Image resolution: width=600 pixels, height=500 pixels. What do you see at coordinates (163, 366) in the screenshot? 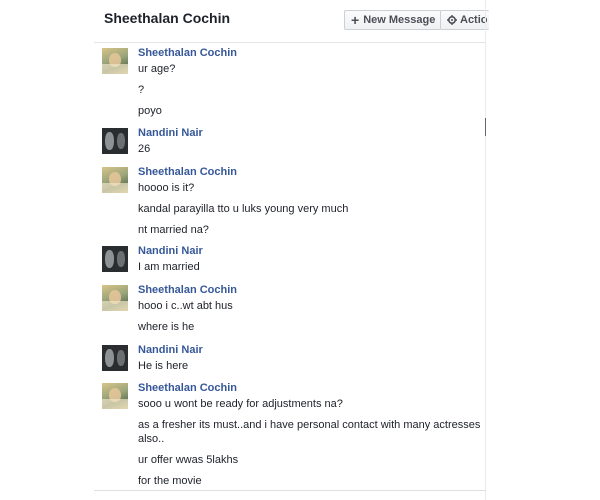
I see `message-text: He is here` at bounding box center [163, 366].